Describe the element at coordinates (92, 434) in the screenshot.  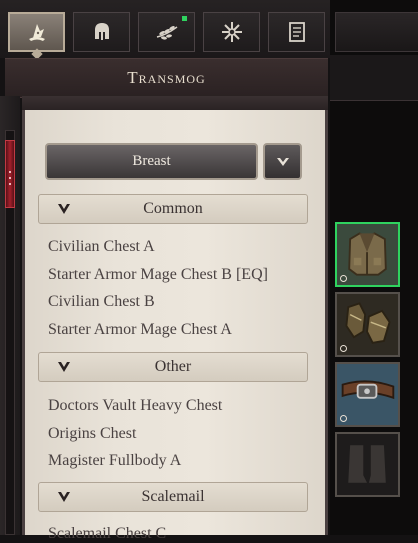
I see `list-item: Origins Chest` at that location.